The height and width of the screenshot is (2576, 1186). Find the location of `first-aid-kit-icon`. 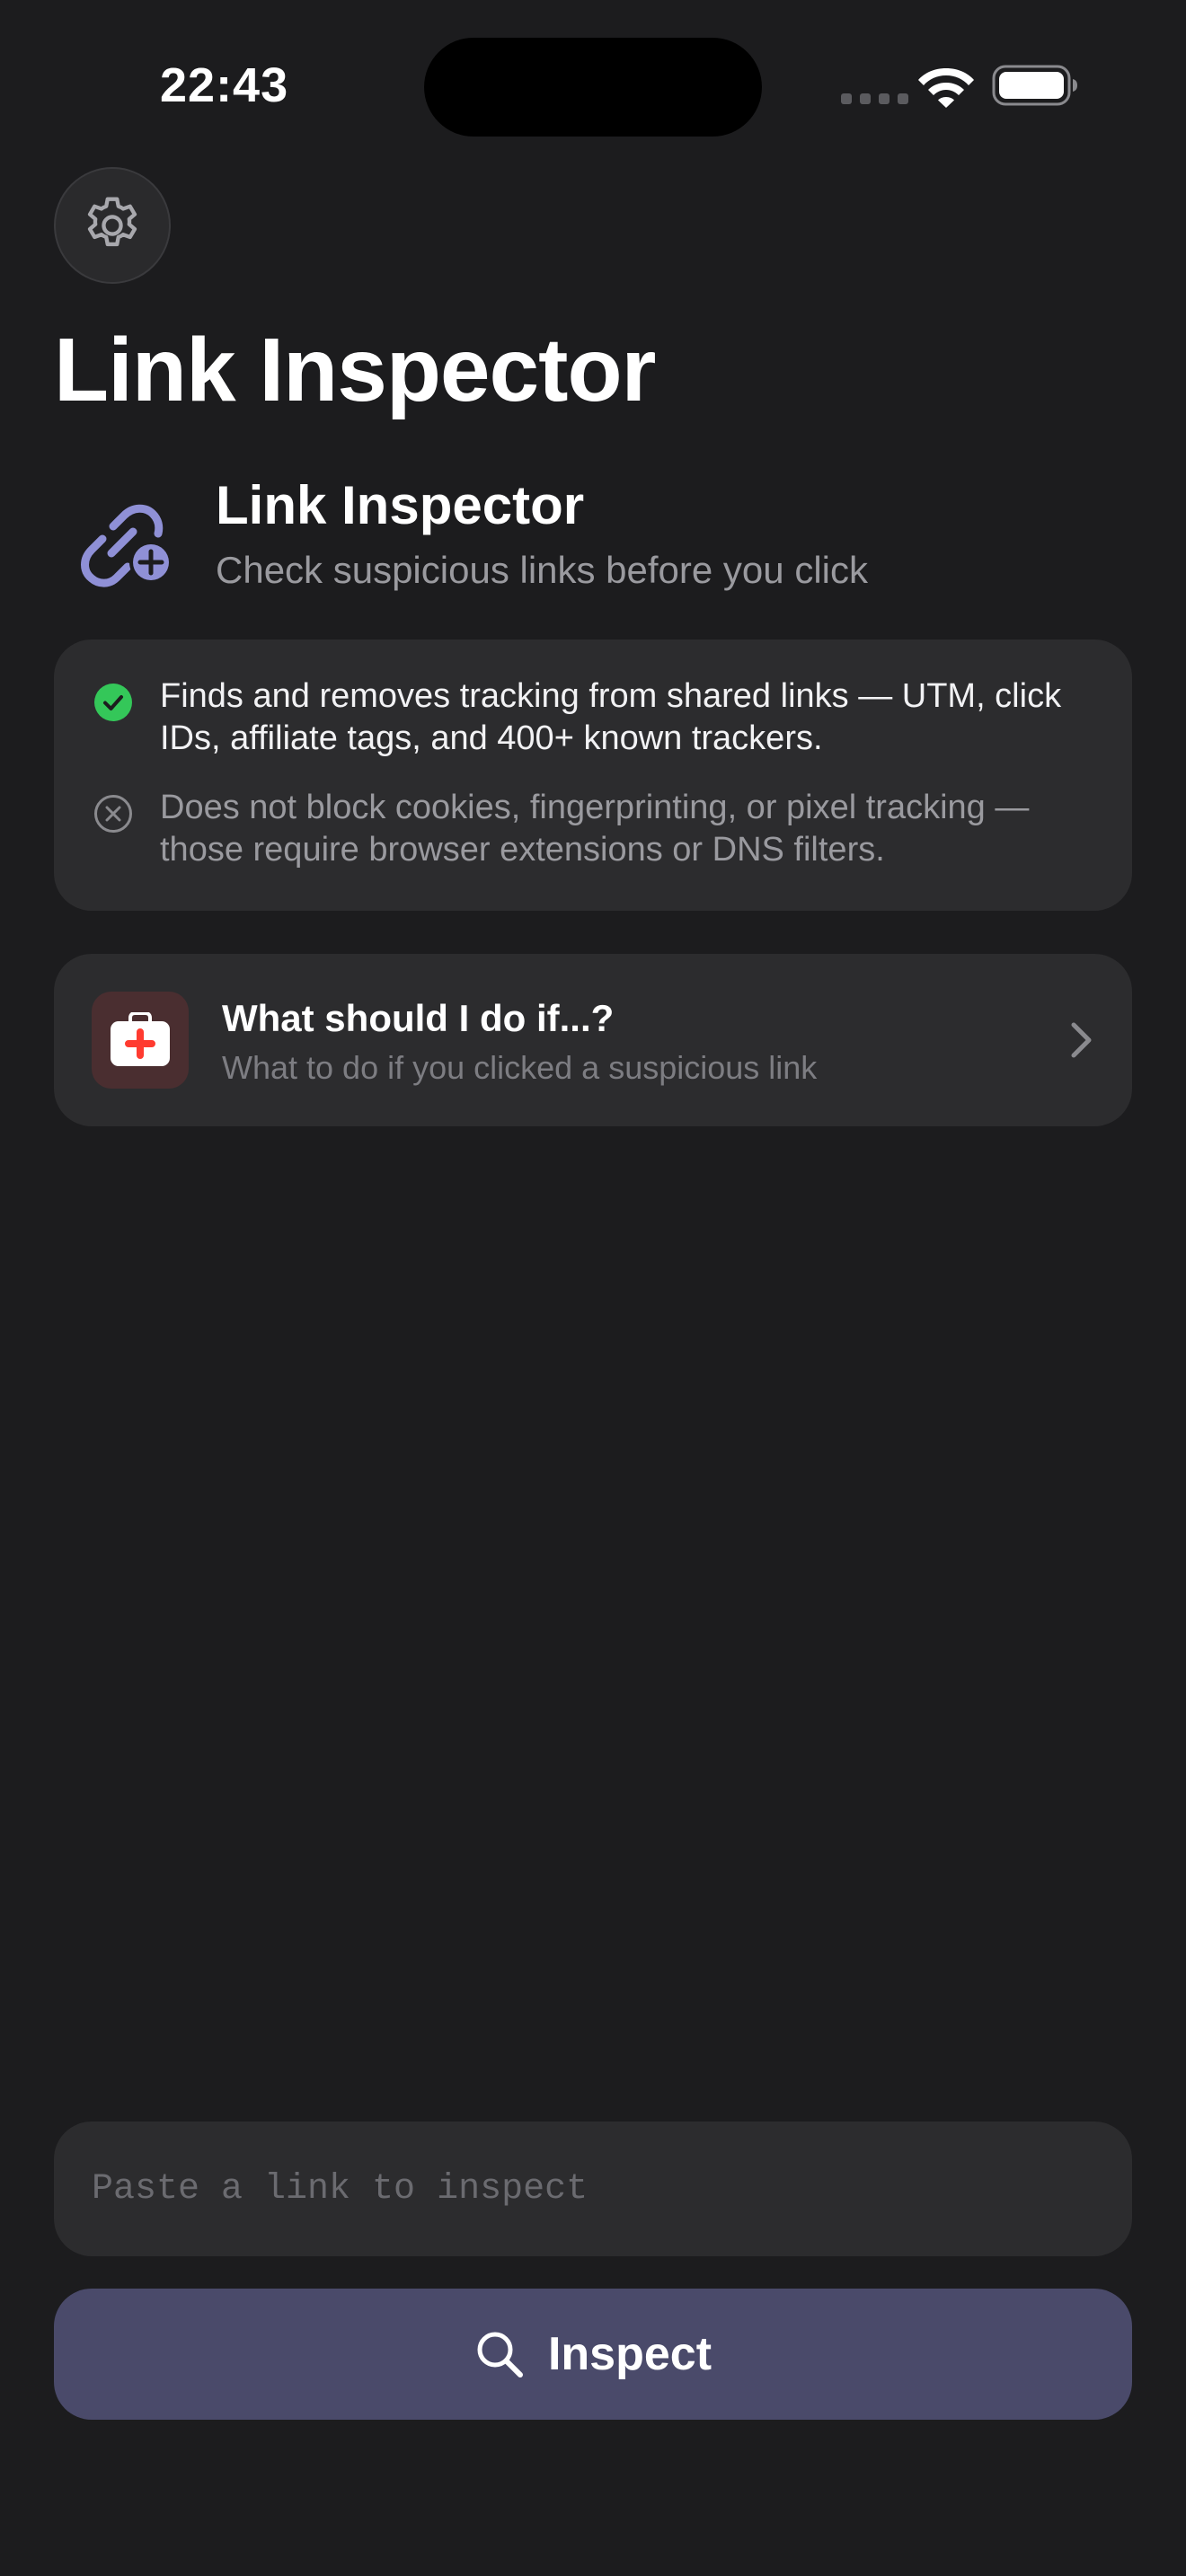

first-aid-kit-icon is located at coordinates (140, 1039).